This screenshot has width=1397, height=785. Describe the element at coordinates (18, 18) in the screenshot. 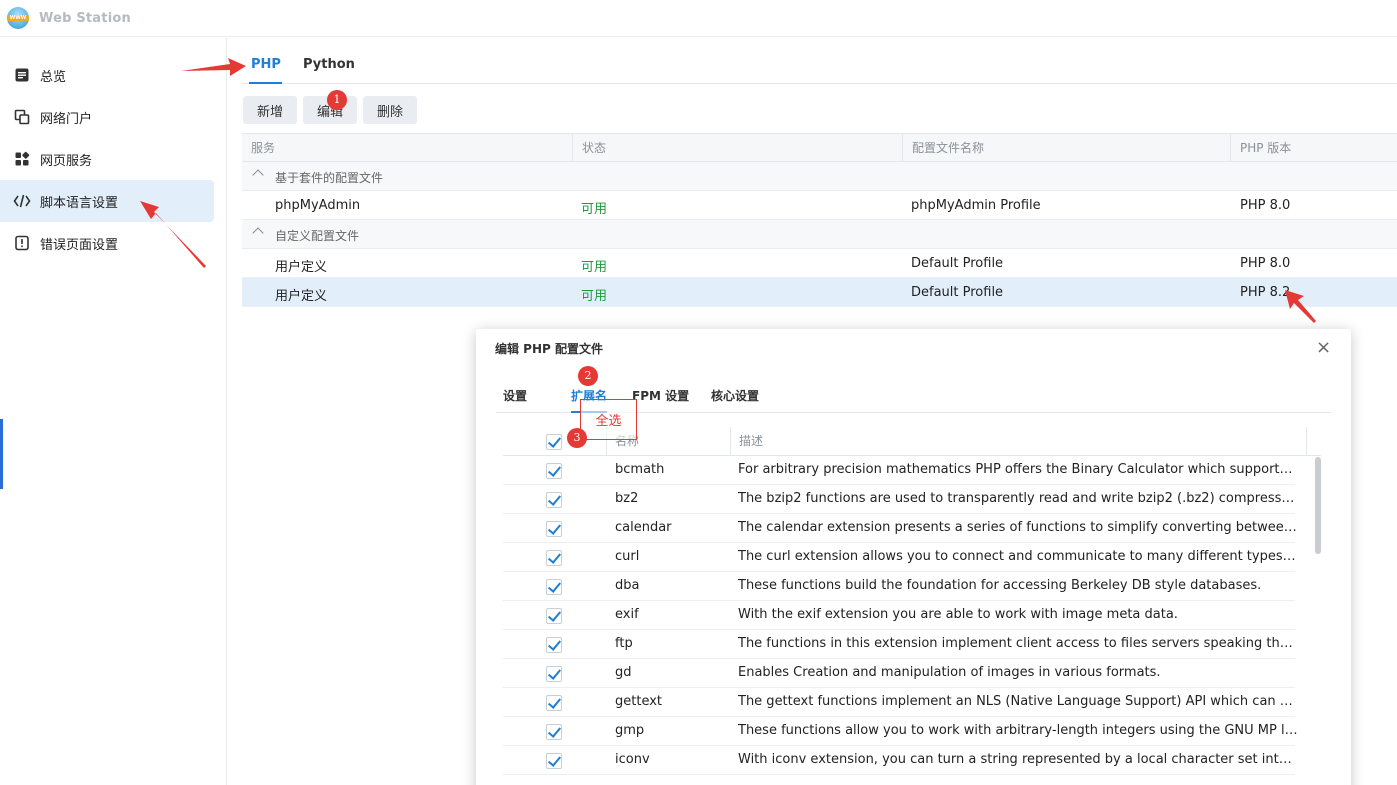

I see `web-station-logo-icon` at that location.